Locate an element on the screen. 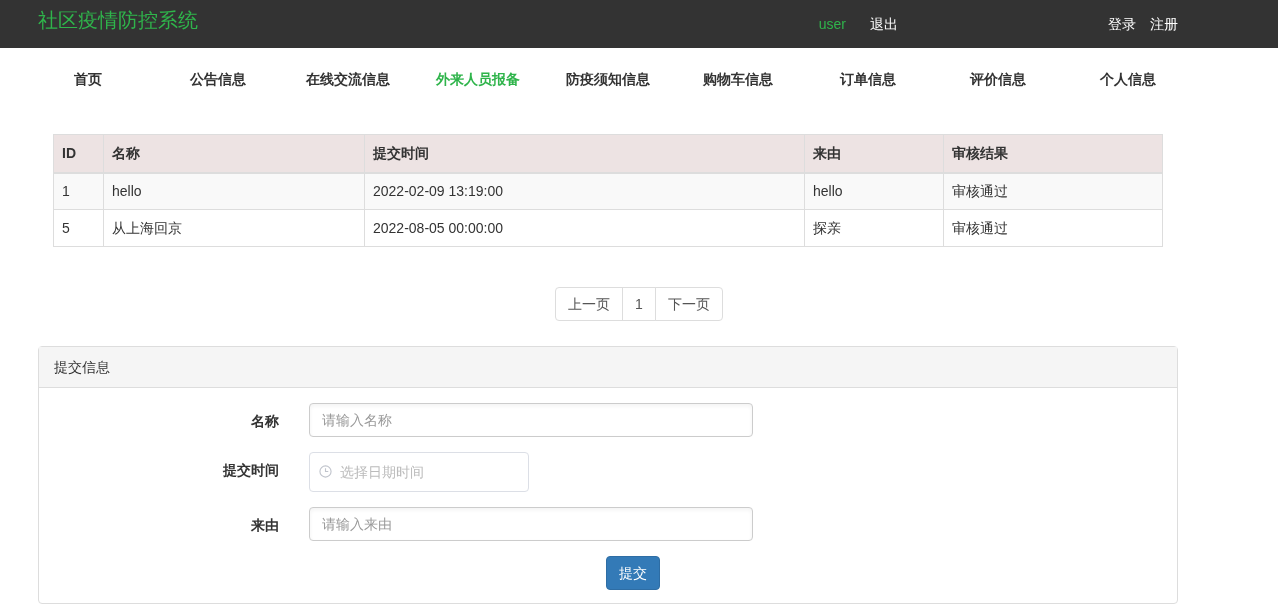 This screenshot has width=1278, height=615. nav-tab: 防疫须知信息 is located at coordinates (608, 79).